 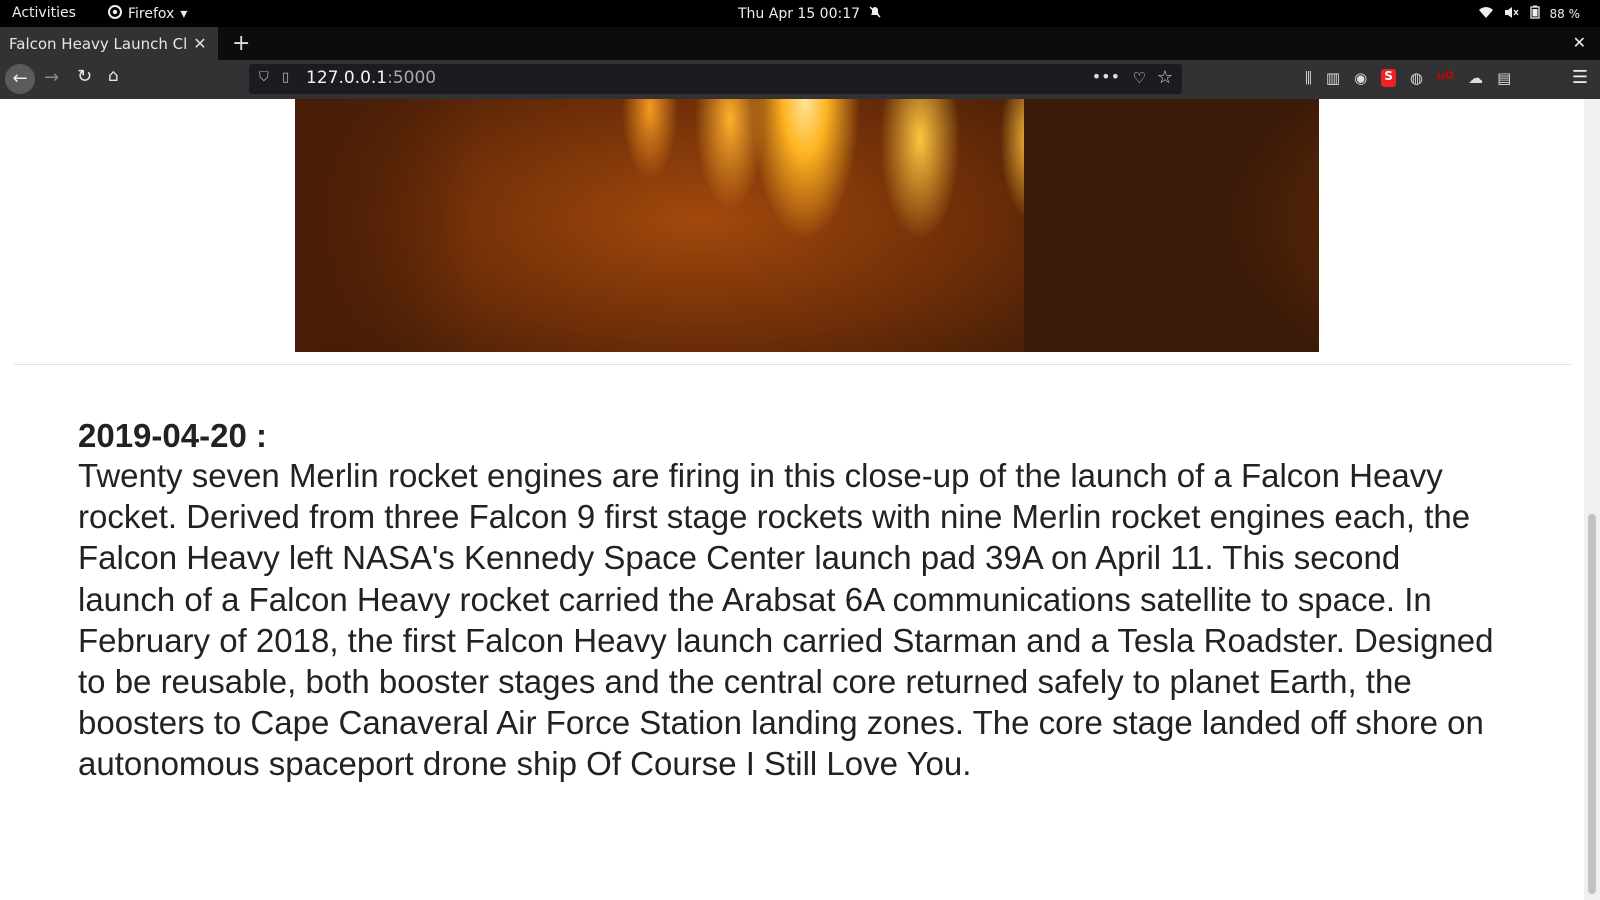 What do you see at coordinates (115, 14) in the screenshot?
I see `firefox-icon` at bounding box center [115, 14].